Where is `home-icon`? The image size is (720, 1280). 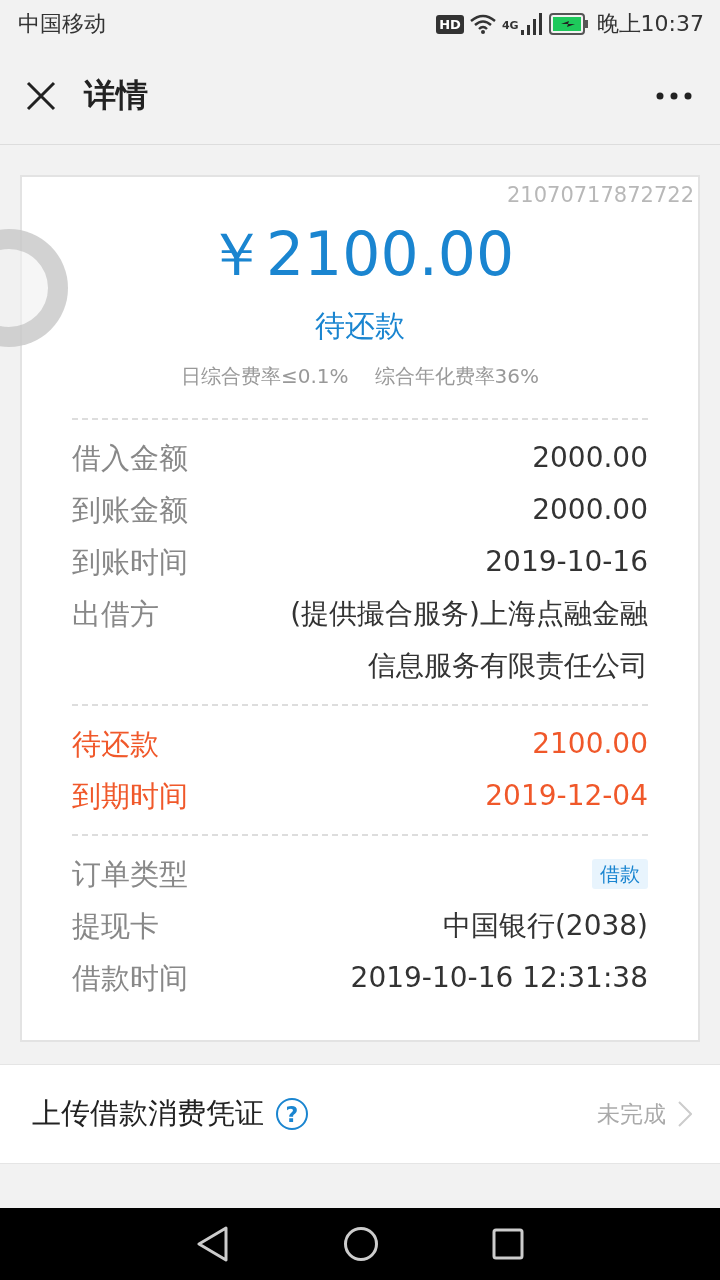
home-icon is located at coordinates (361, 1244).